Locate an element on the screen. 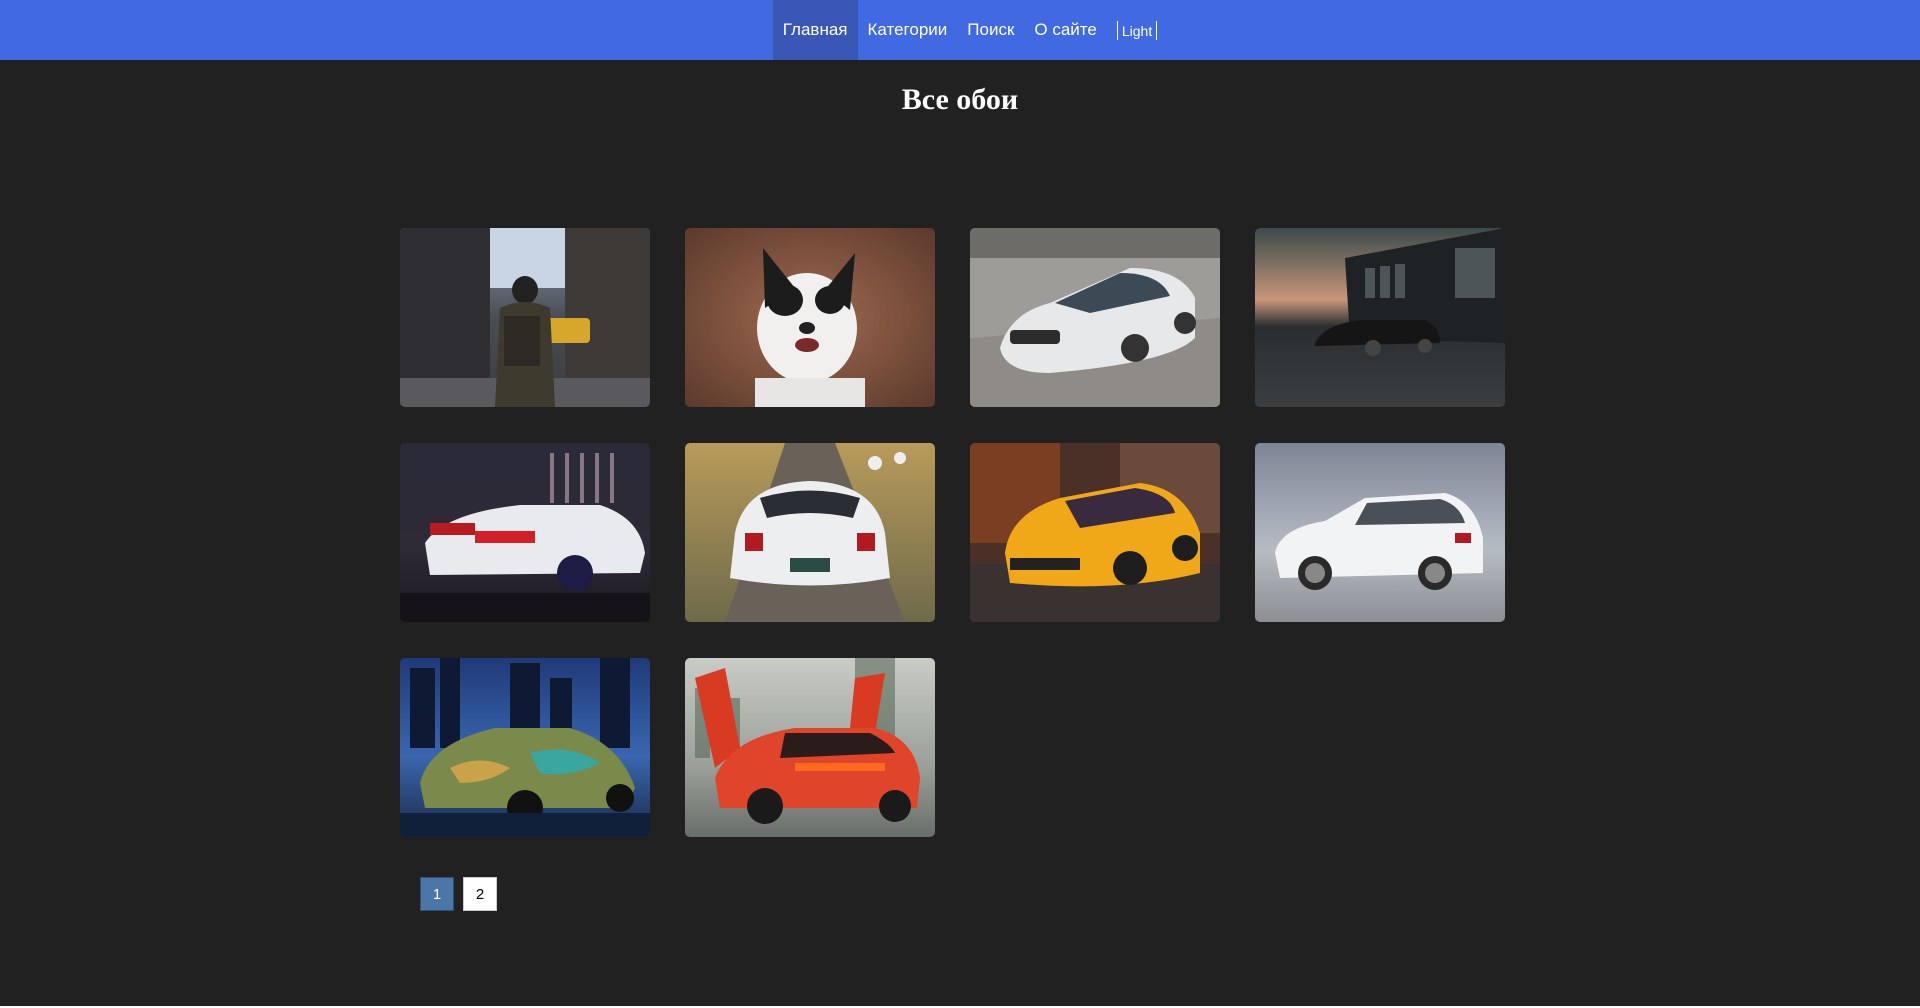 This screenshot has width=1920, height=1008. wallpaper-card-lamborghini is located at coordinates (810, 747).